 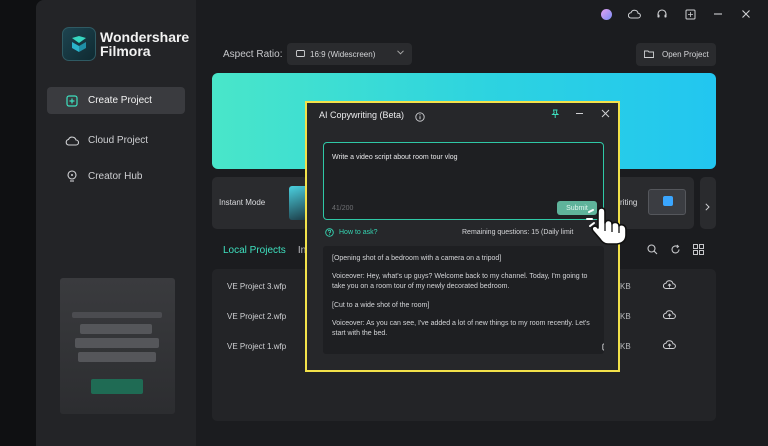 I want to click on aspect-ratio-label: Aspect Ratio:, so click(x=253, y=54).